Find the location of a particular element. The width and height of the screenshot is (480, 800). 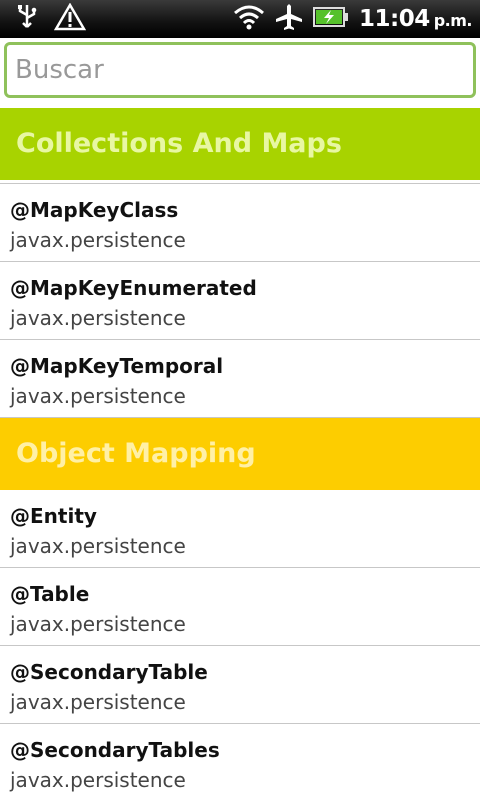

section-title: Object Mapping is located at coordinates (136, 453).